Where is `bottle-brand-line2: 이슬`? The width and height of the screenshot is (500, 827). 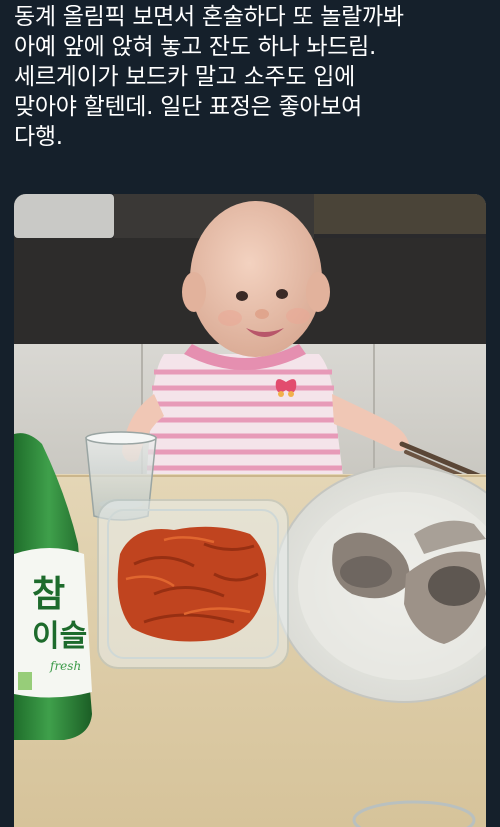 bottle-brand-line2: 이슬 is located at coordinates (59, 636).